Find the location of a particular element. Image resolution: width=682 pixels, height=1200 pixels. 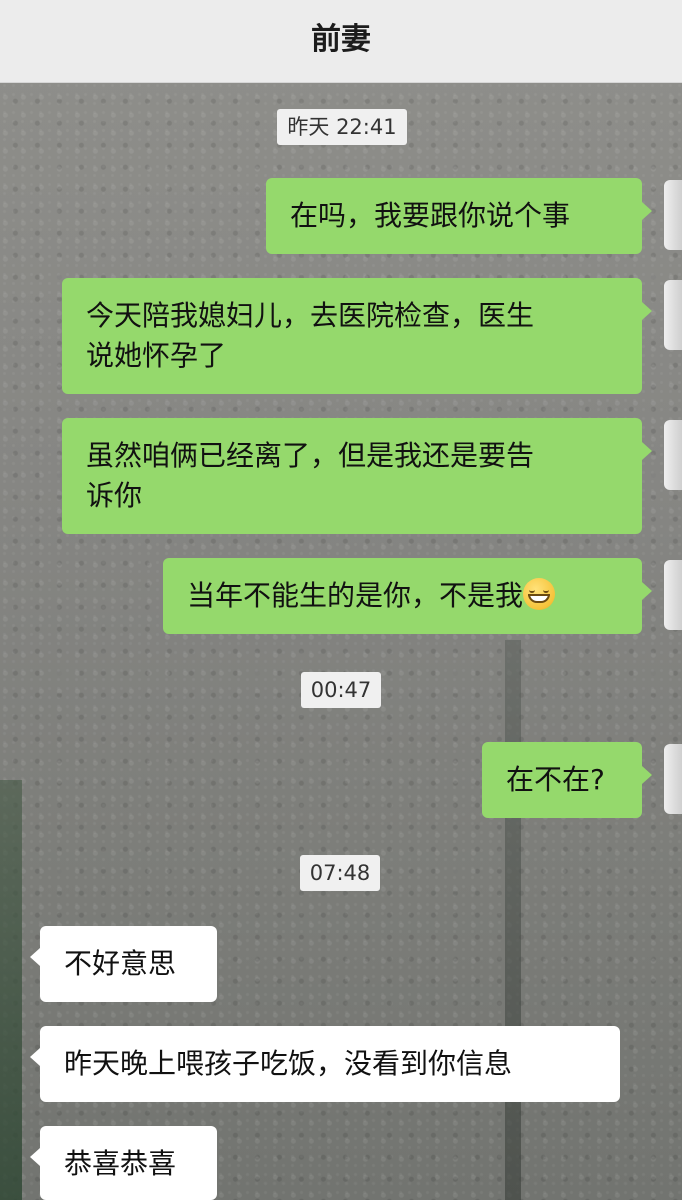

received-message: 昨天晚上喂孩子吃饭，没看到你信息 is located at coordinates (325, 1064).